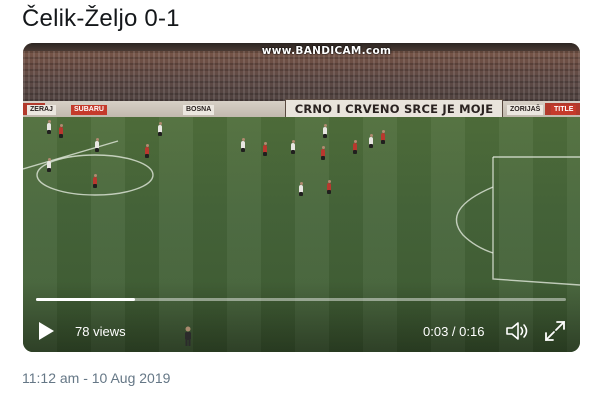 The width and height of the screenshot is (615, 399). Describe the element at coordinates (326, 51) in the screenshot. I see `bandicam-watermark: www.BANDICAM.com` at that location.